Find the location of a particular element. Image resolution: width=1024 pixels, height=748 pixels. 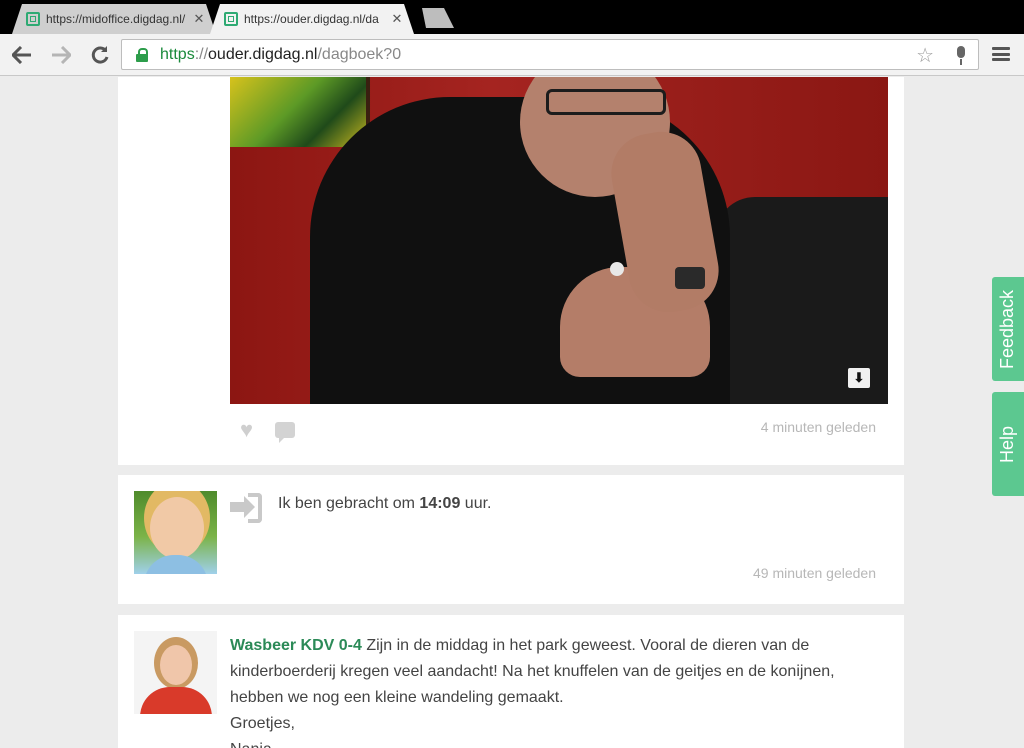

help-label: Help is located at coordinates (1007, 444).